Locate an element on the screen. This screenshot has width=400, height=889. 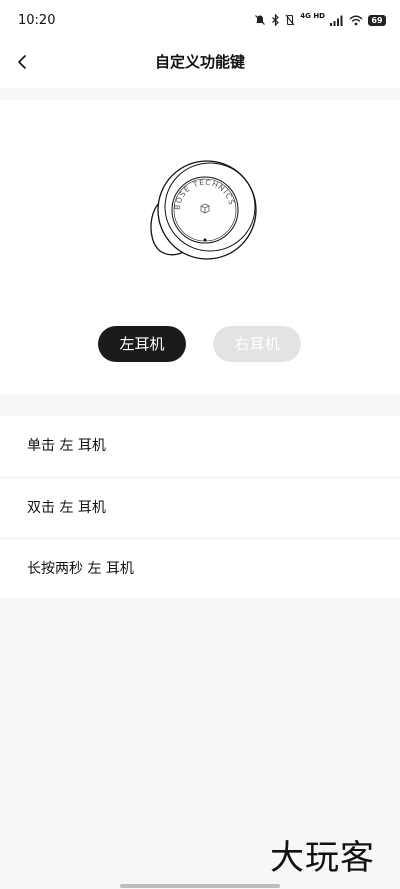
watermark: 大玩客 is located at coordinates (322, 858).